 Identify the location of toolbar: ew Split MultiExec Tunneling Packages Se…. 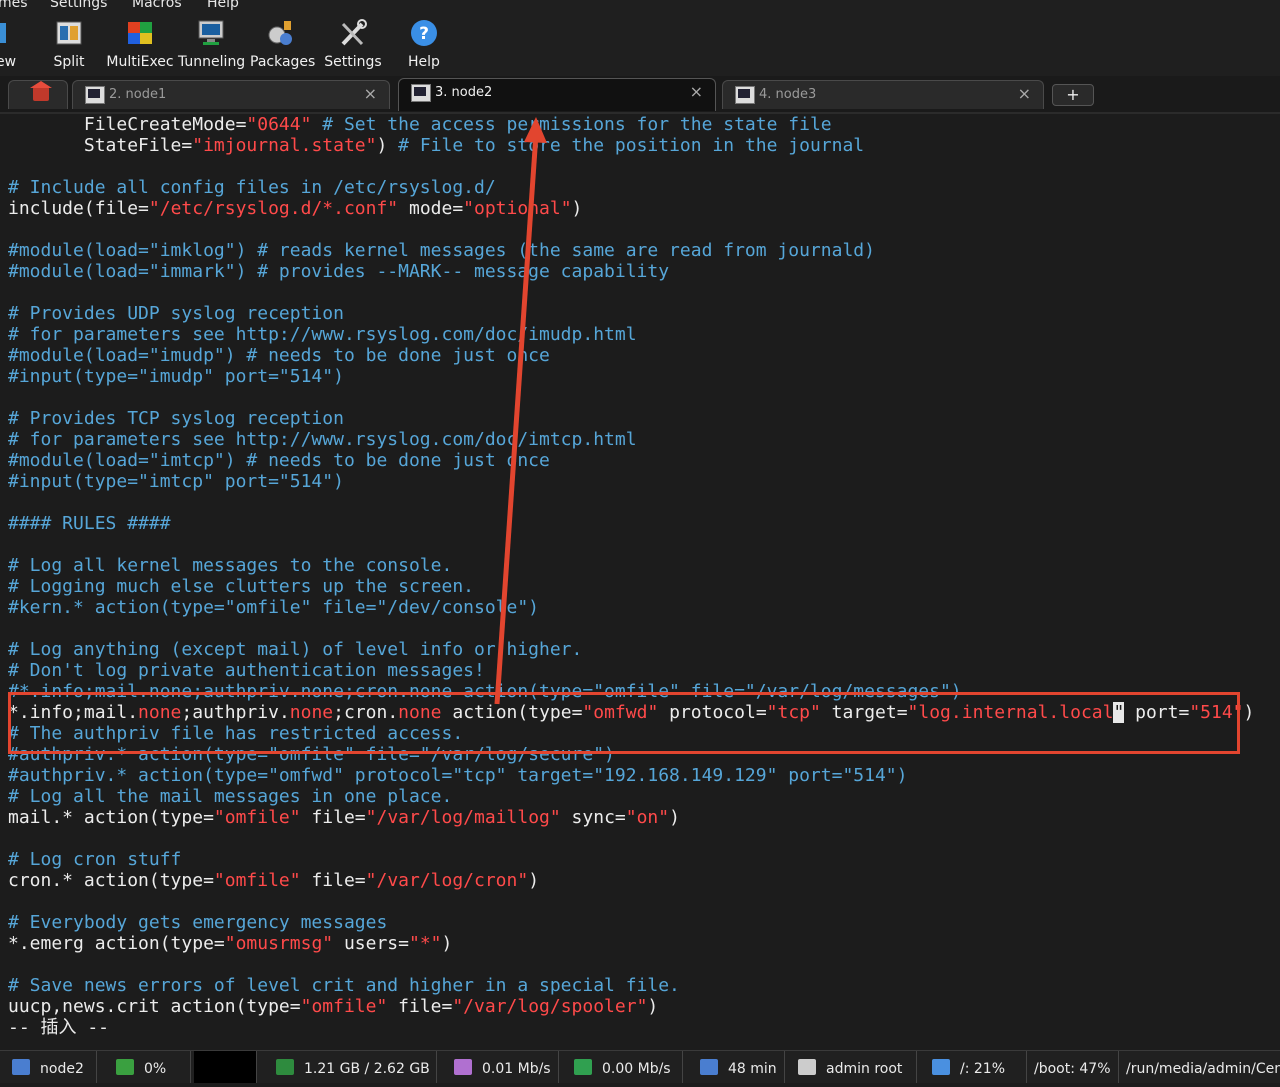
(640, 45).